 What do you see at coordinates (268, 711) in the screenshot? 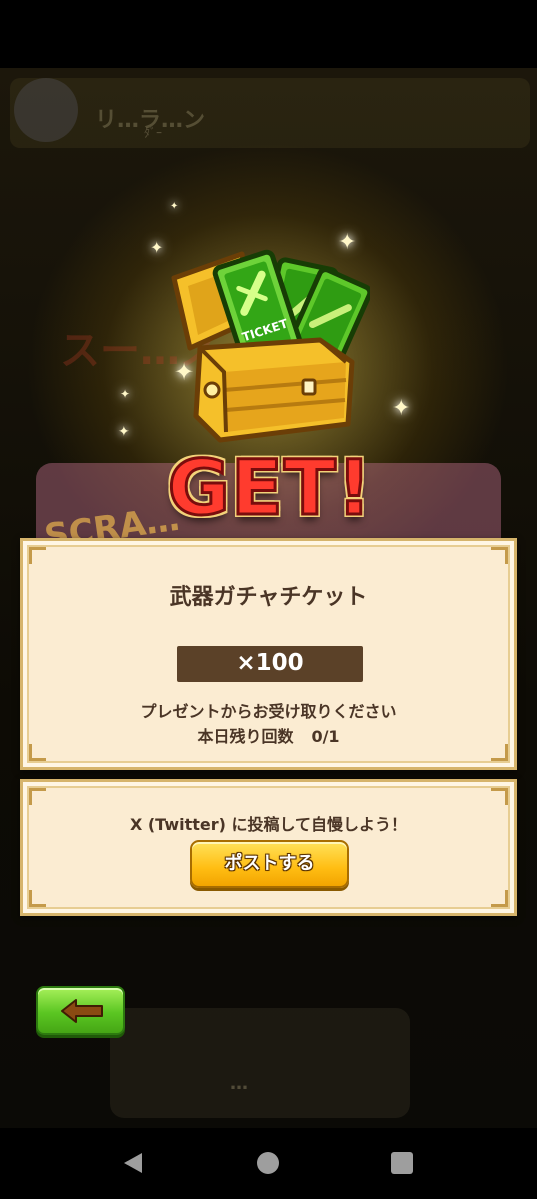
I see `receive-message: プレゼントからお受け取りください` at bounding box center [268, 711].